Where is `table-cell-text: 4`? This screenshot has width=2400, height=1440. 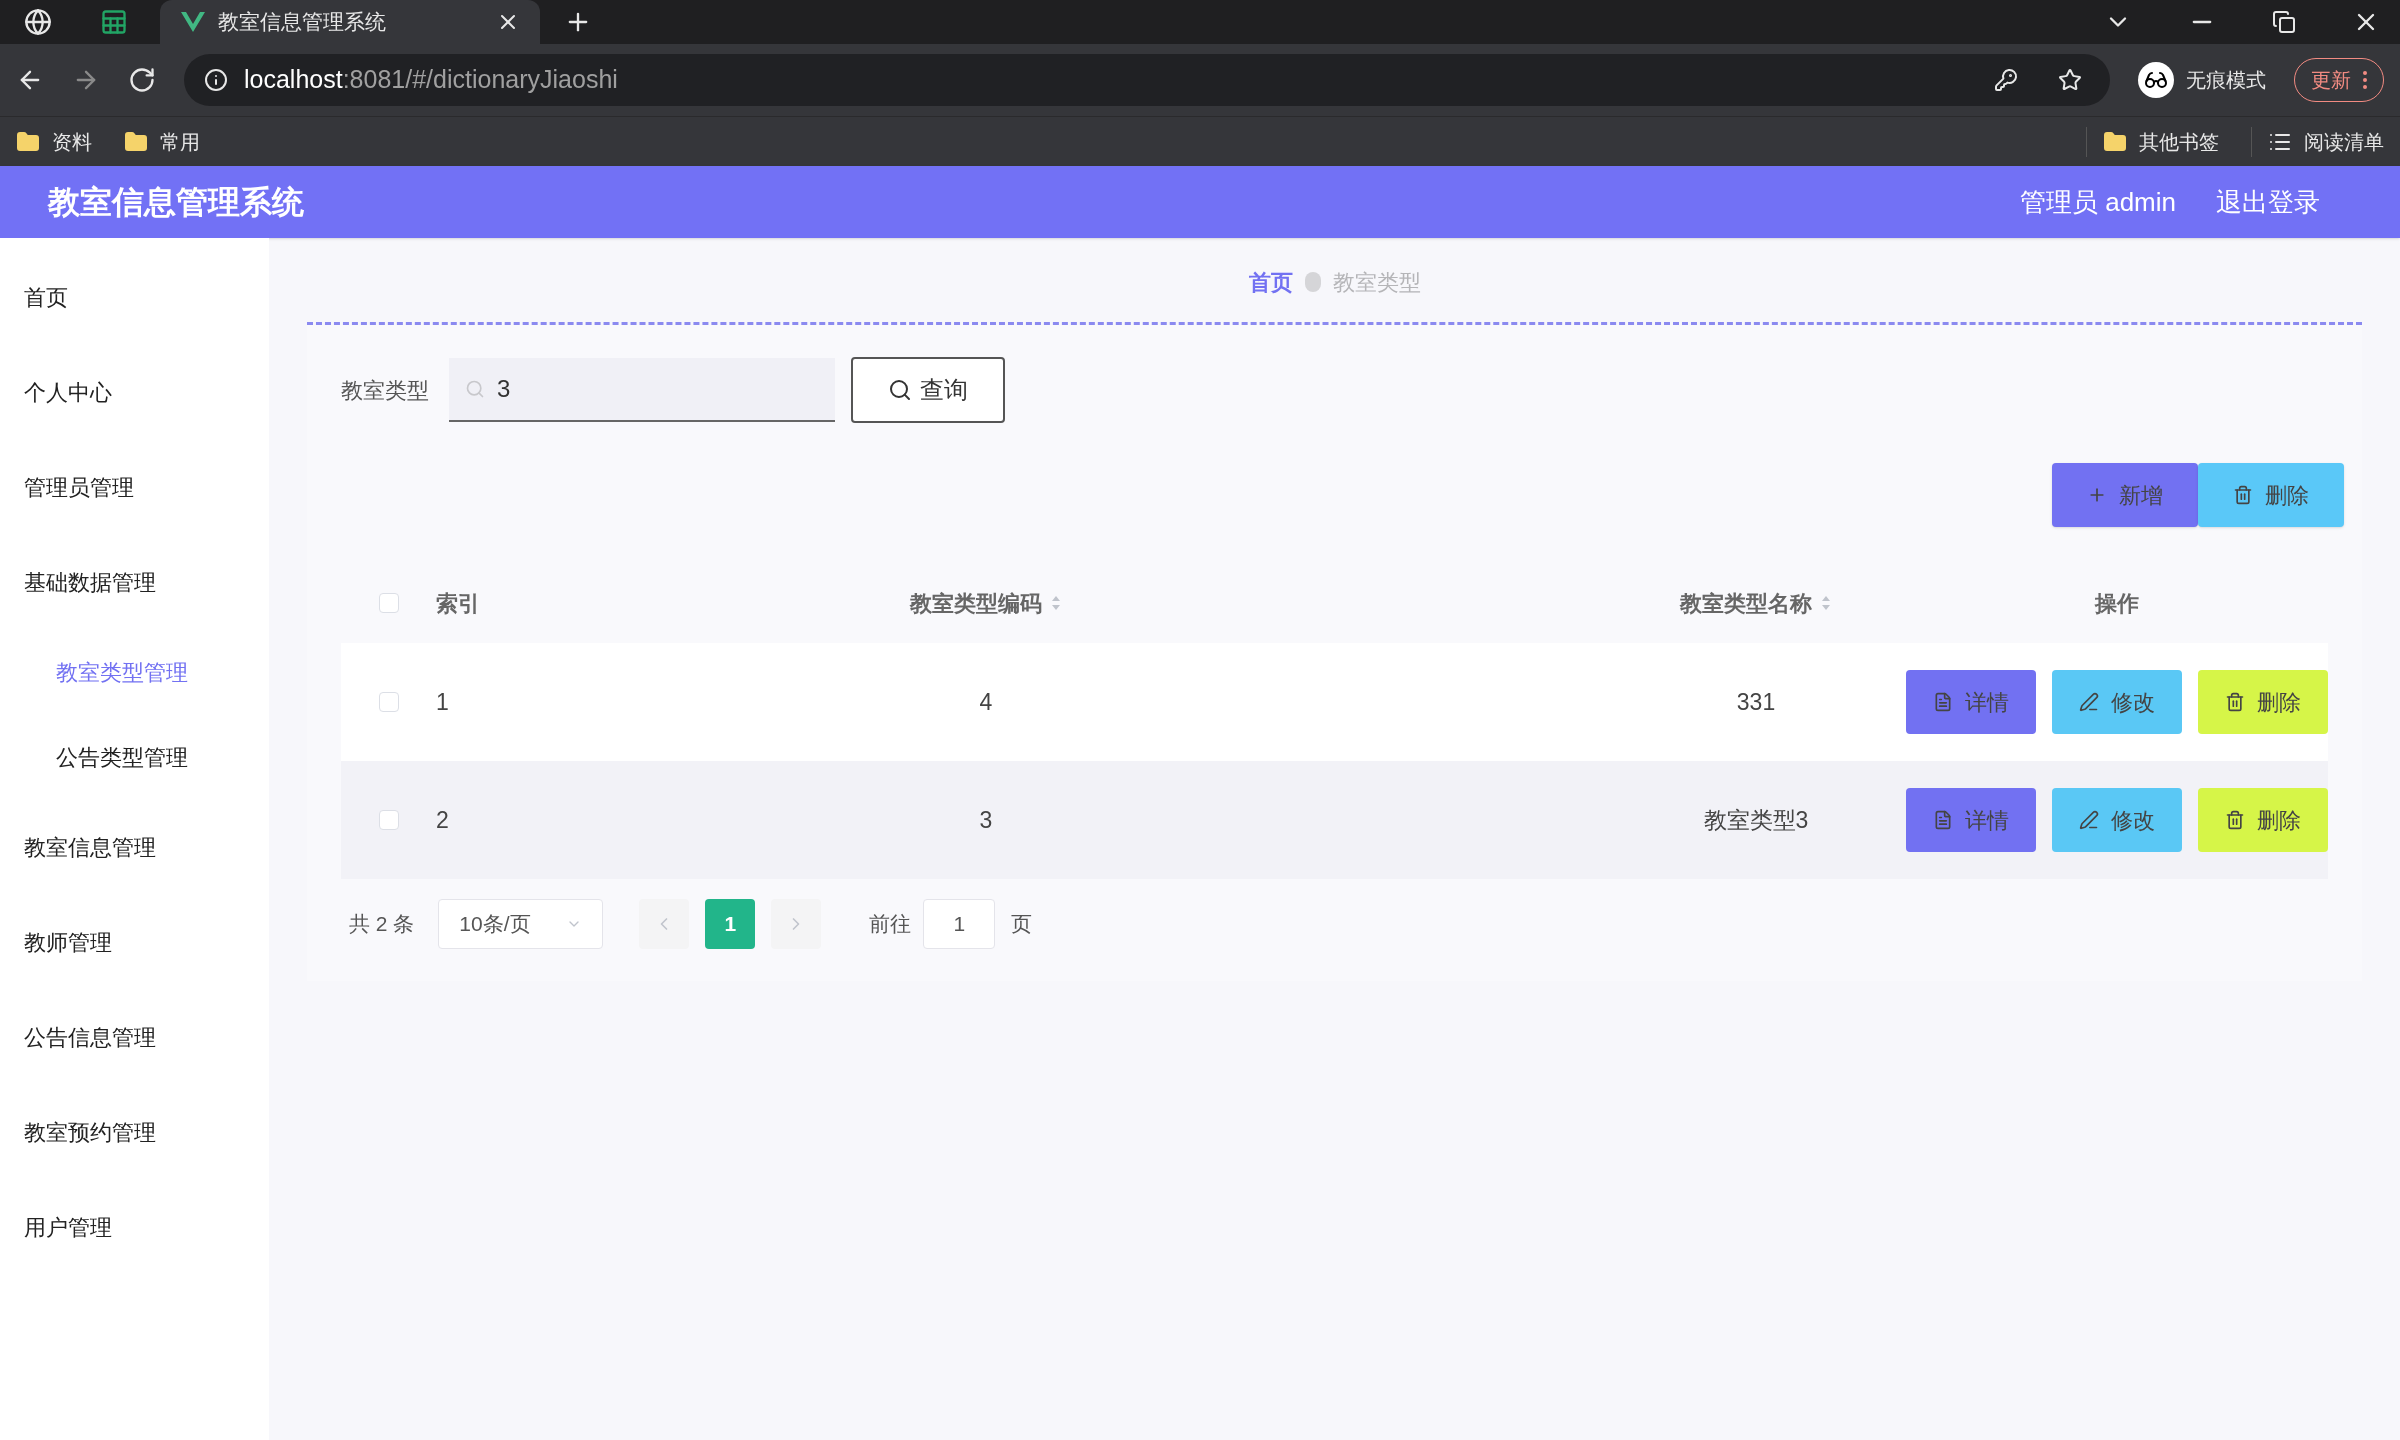
table-cell-text: 4 is located at coordinates (986, 702).